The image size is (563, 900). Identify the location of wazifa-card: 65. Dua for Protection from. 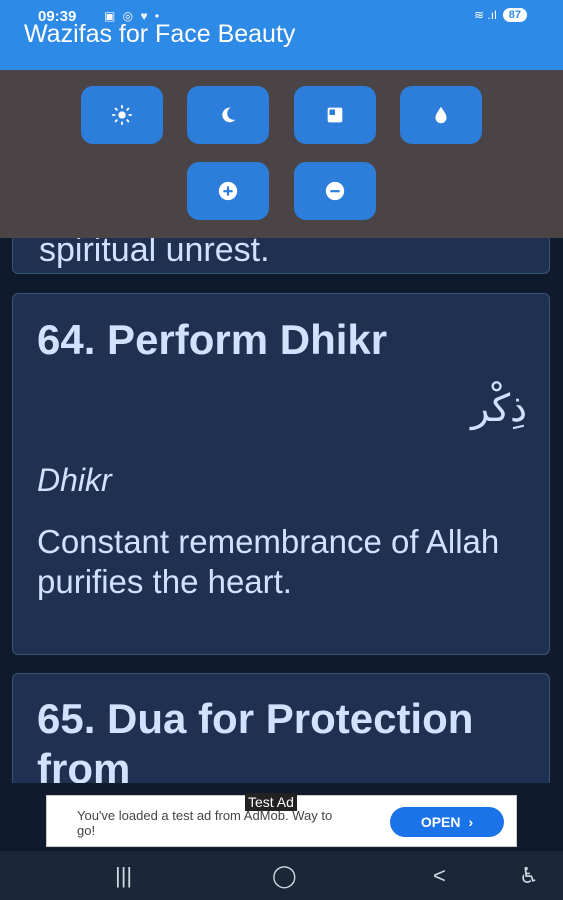
(281, 728).